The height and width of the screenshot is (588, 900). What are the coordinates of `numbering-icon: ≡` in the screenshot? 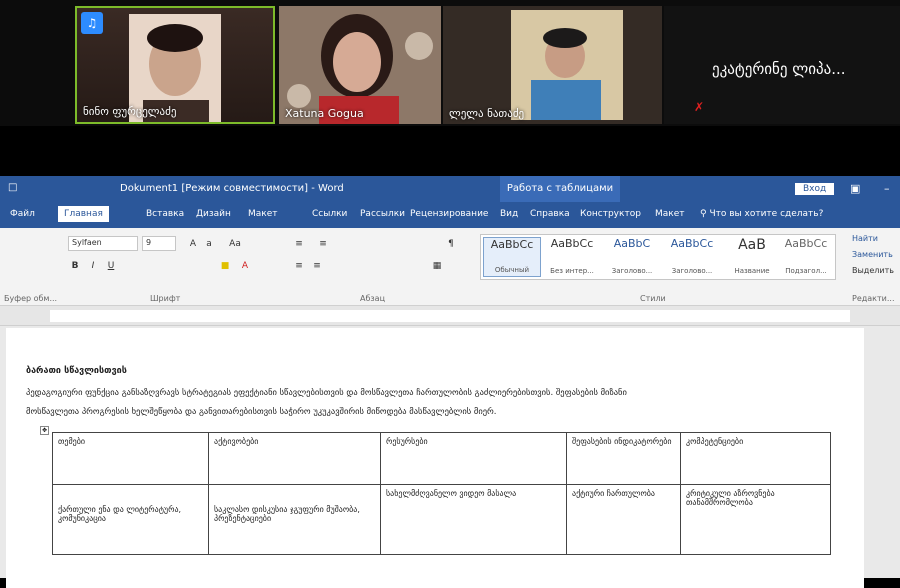 It's located at (323, 243).